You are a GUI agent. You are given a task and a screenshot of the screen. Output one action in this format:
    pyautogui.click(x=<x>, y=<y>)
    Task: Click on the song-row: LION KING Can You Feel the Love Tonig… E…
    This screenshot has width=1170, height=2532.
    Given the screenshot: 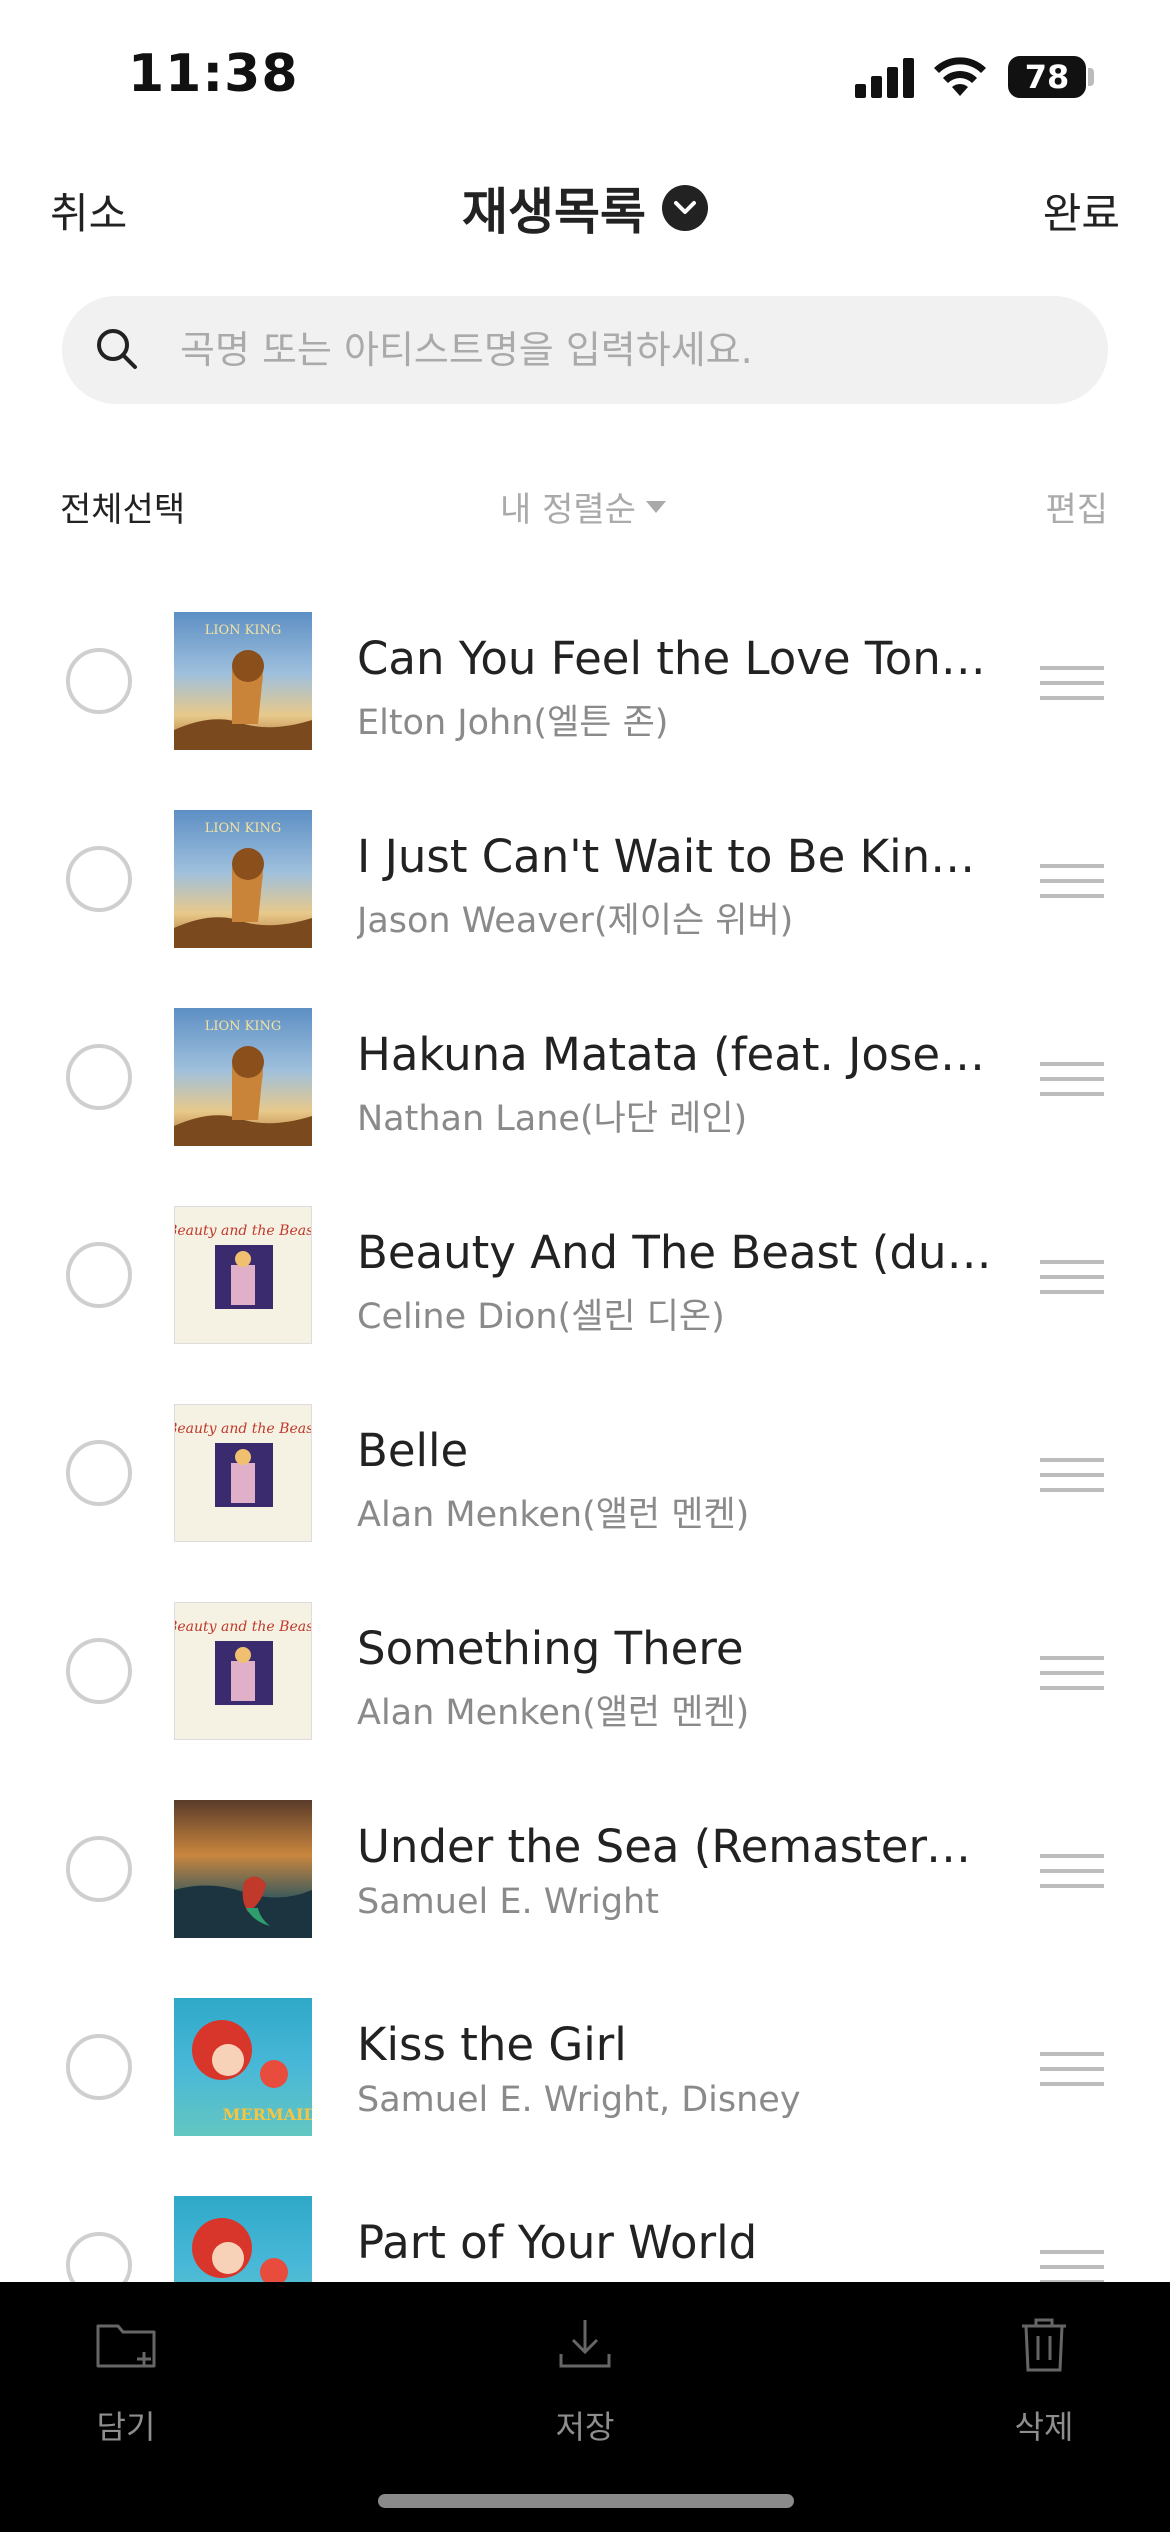 What is the action you would take?
    pyautogui.click(x=585, y=681)
    